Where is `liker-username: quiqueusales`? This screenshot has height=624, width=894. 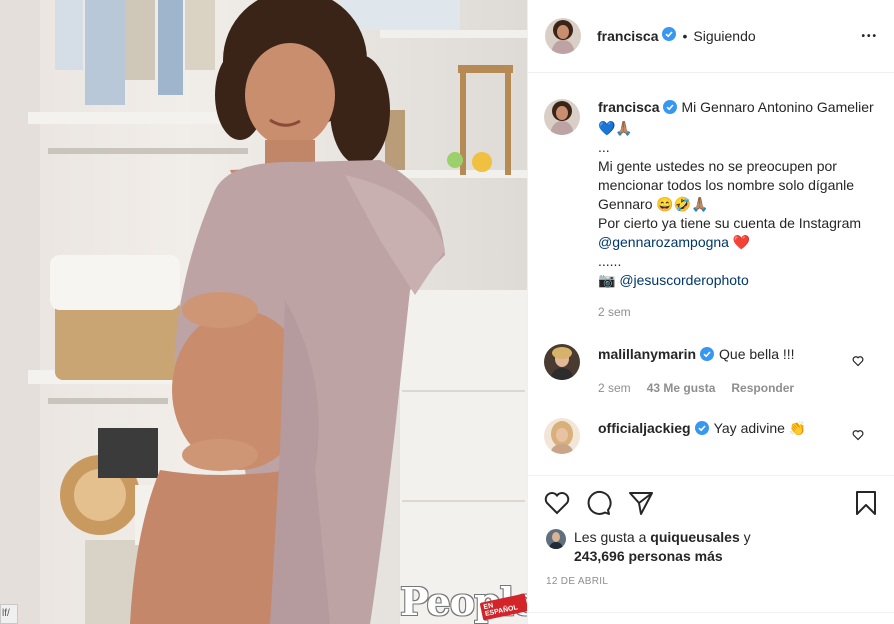
liker-username: quiqueusales is located at coordinates (694, 537).